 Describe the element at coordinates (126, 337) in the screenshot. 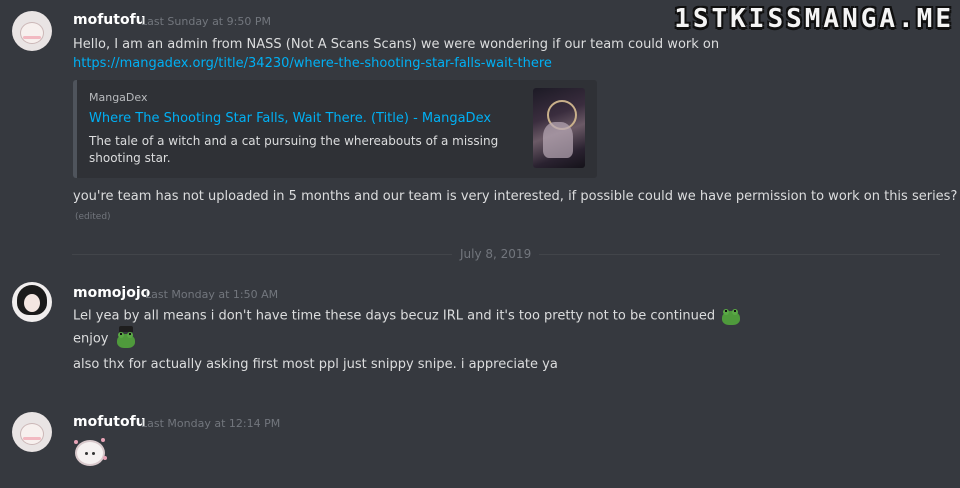

I see `frog-hat-emoji-icon` at that location.